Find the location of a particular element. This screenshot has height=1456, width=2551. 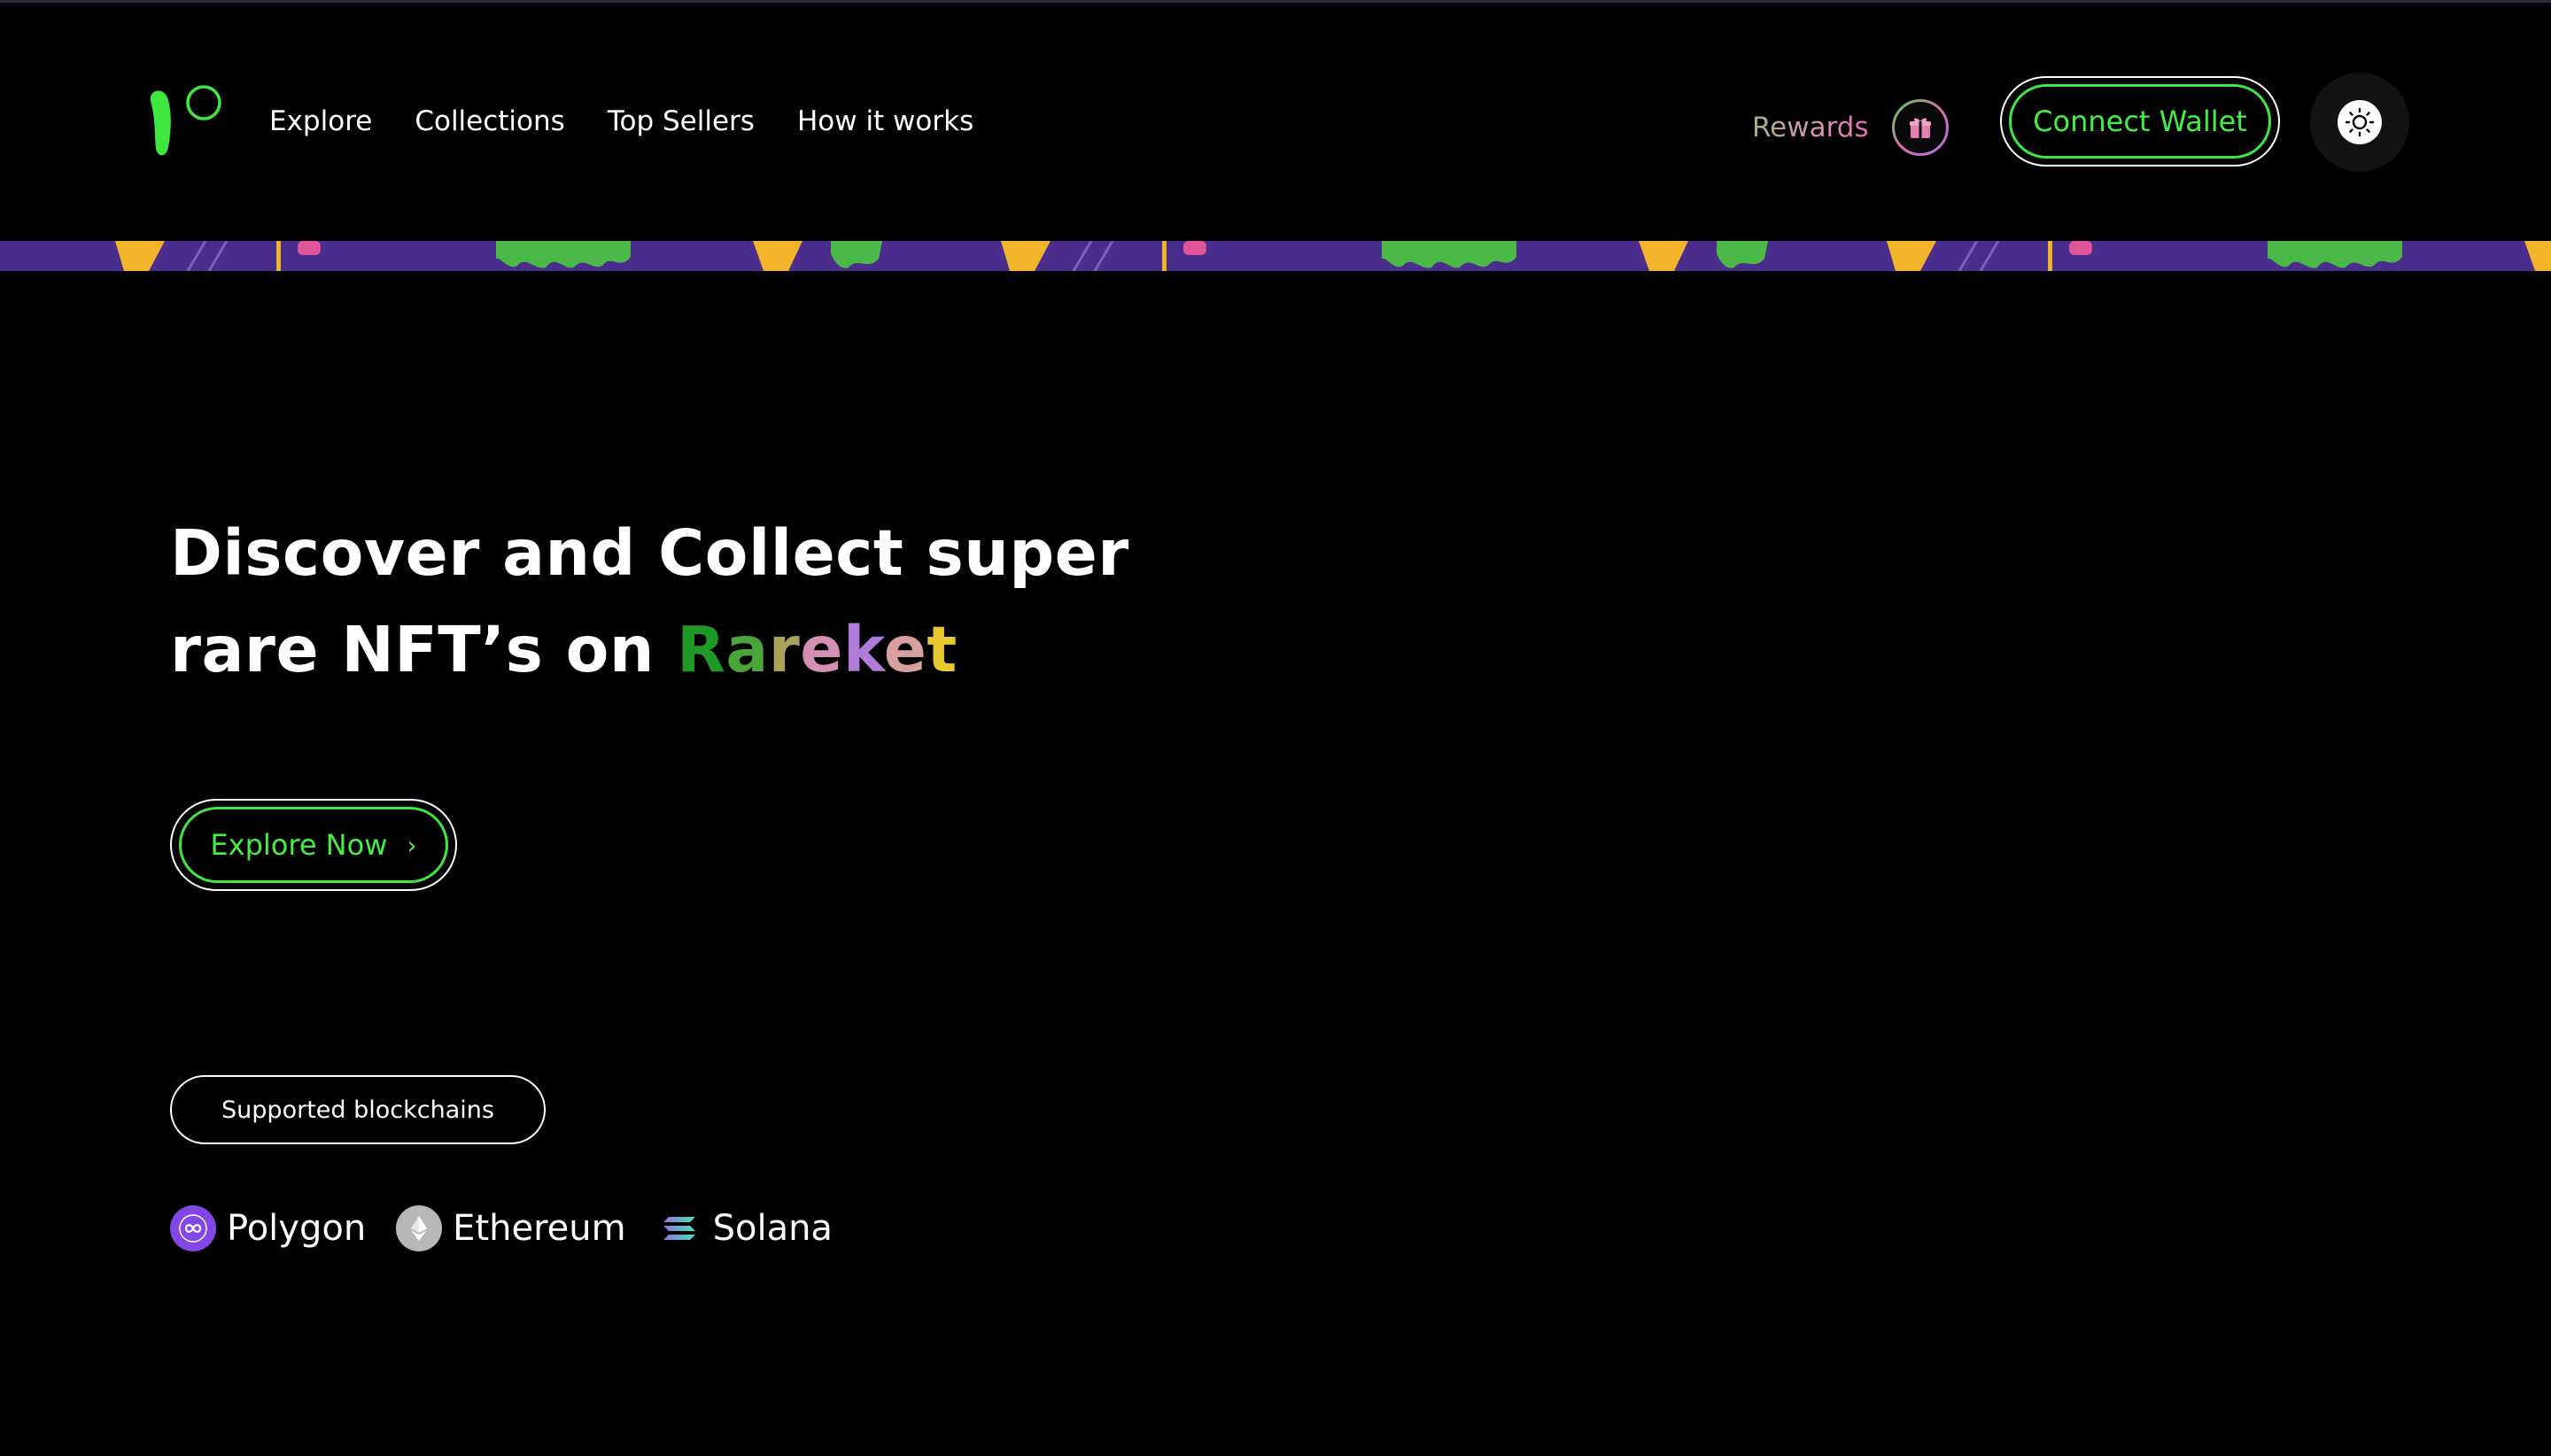

nav-collections: Collections is located at coordinates (490, 121).